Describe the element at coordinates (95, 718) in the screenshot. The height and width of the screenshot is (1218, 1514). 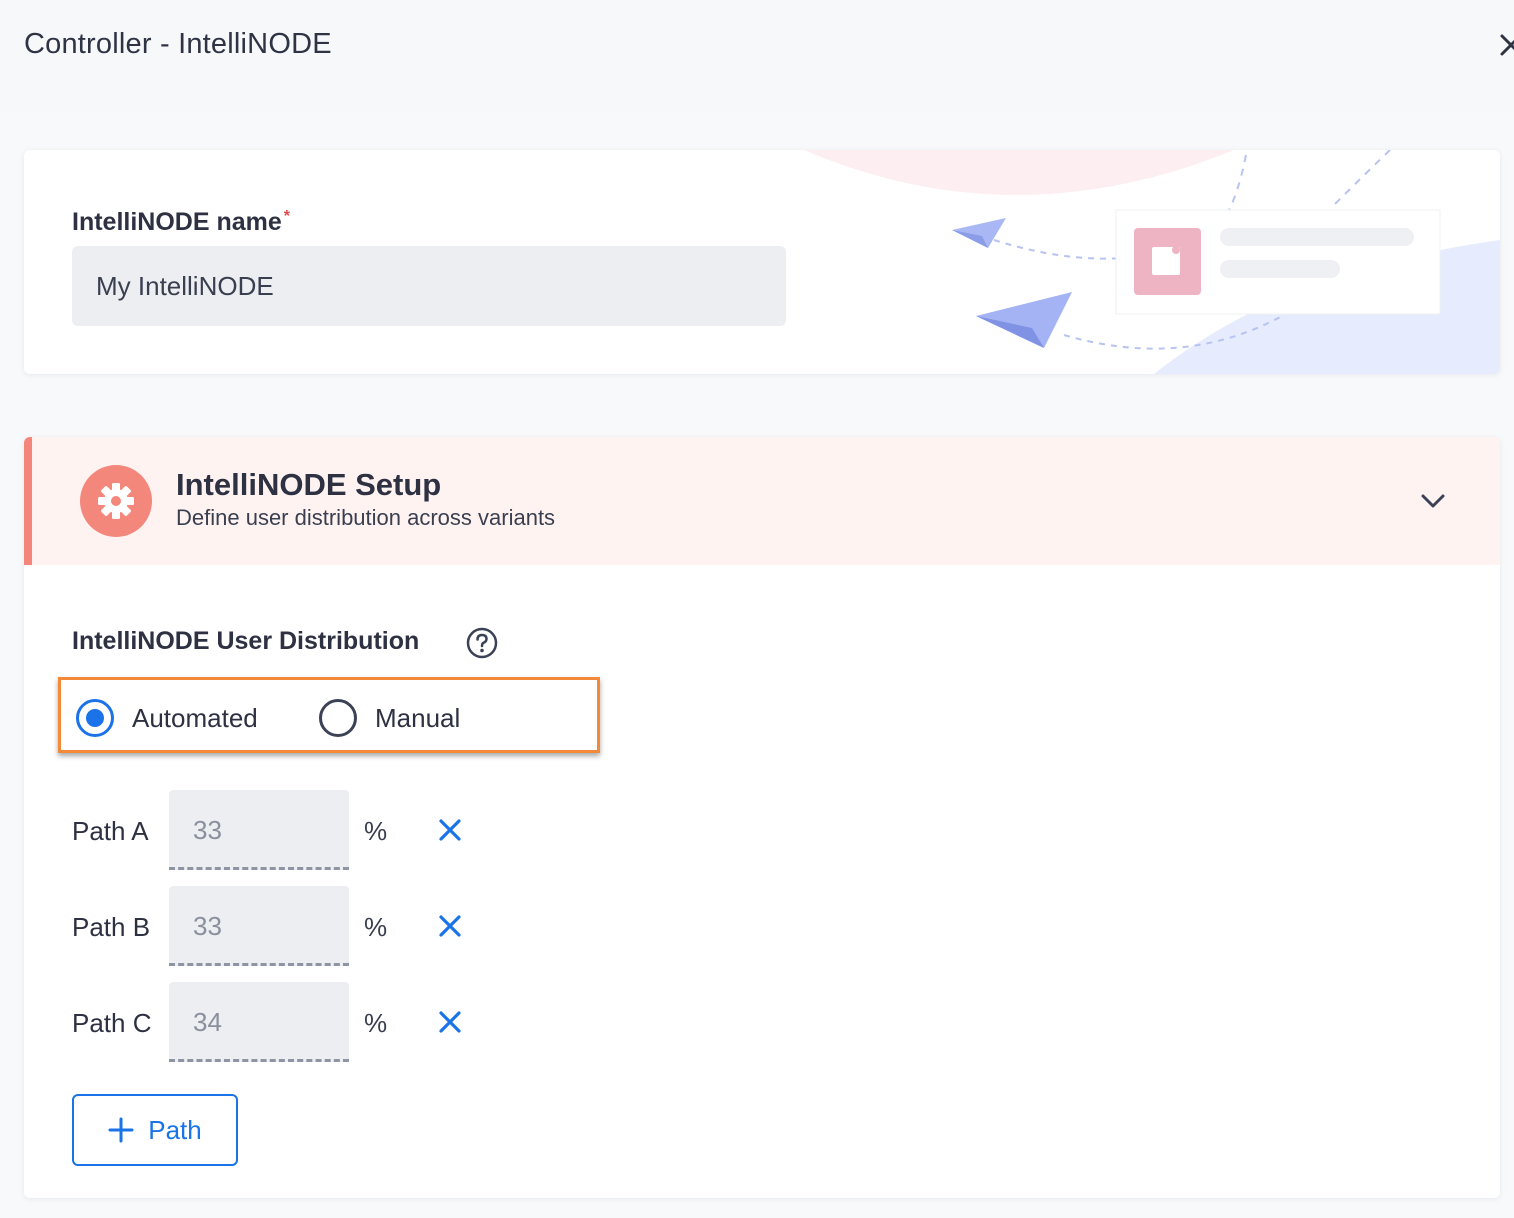
I see `radio-automated-circle` at that location.